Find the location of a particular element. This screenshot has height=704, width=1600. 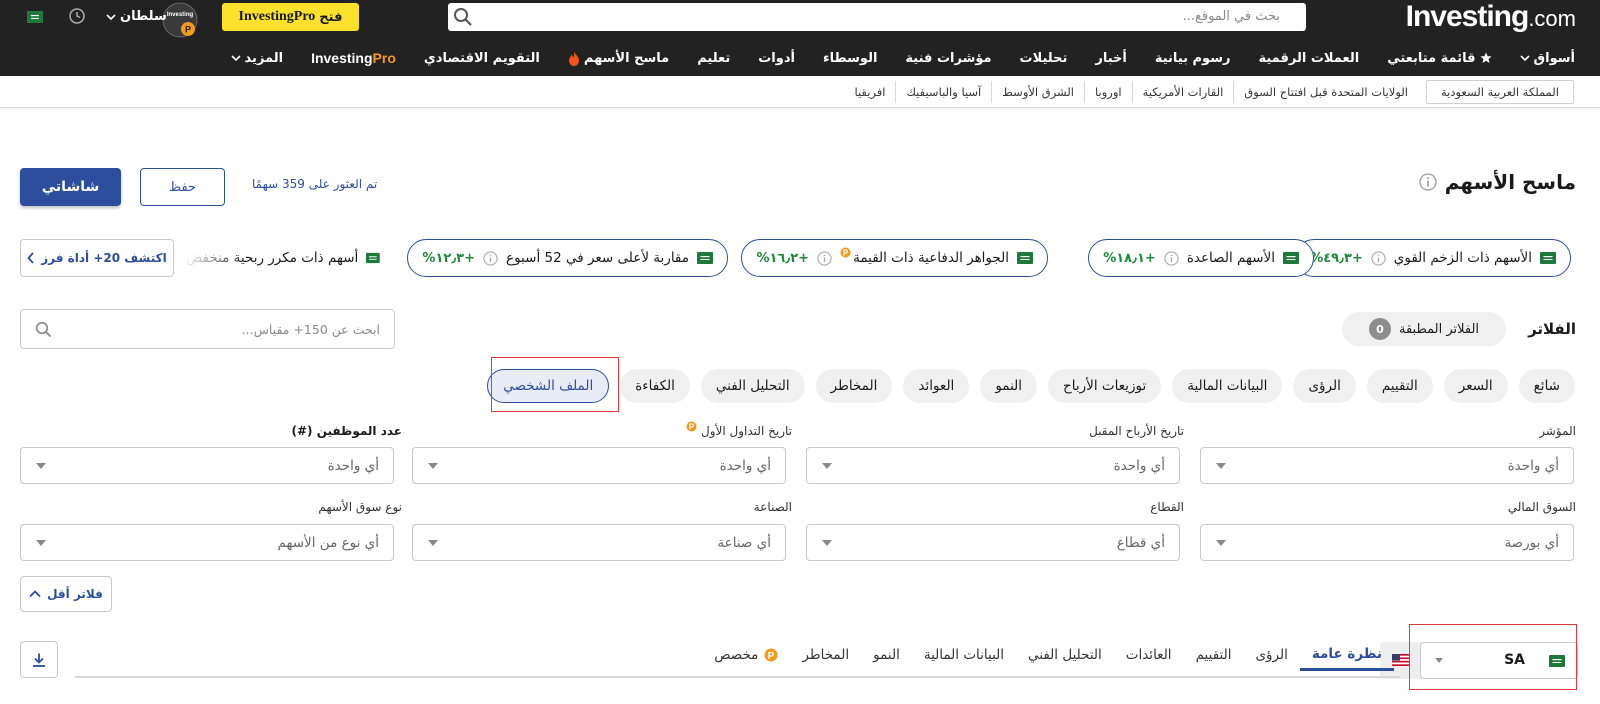

index-select: أي واحدة is located at coordinates (1387, 465).